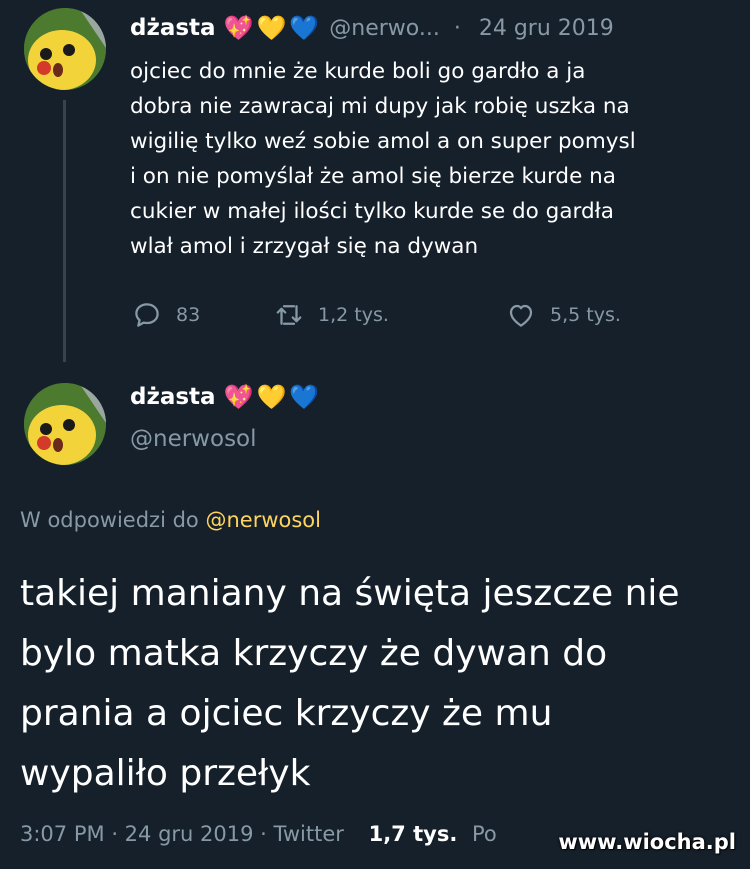  What do you see at coordinates (193, 439) in the screenshot?
I see `user-handle: @nerwosol` at bounding box center [193, 439].